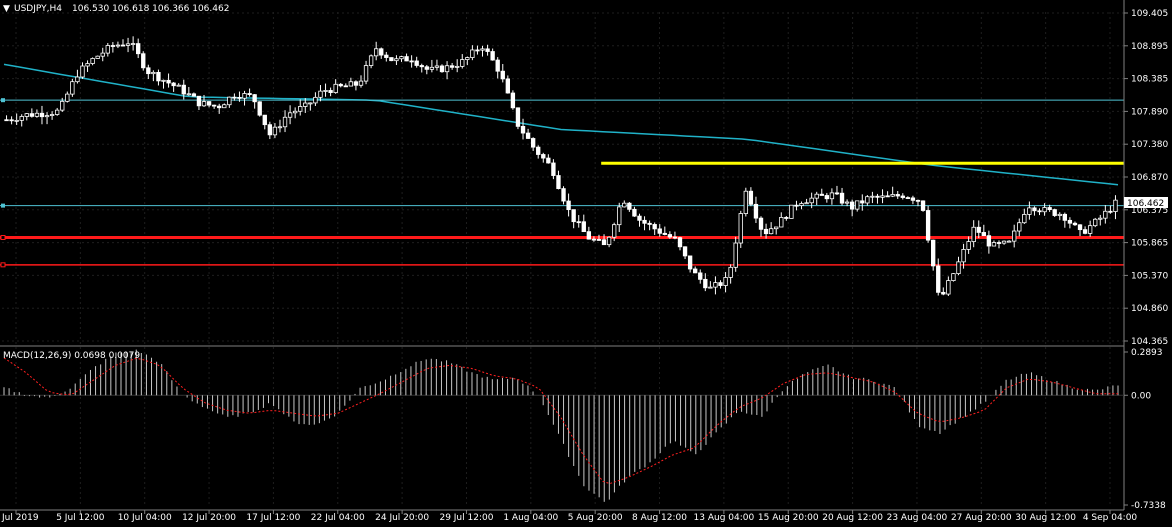 This screenshot has width=1172, height=527. What do you see at coordinates (71, 356) in the screenshot?
I see `macd-label: MACD(12,26,9) 0.0698 0.0079` at bounding box center [71, 356].